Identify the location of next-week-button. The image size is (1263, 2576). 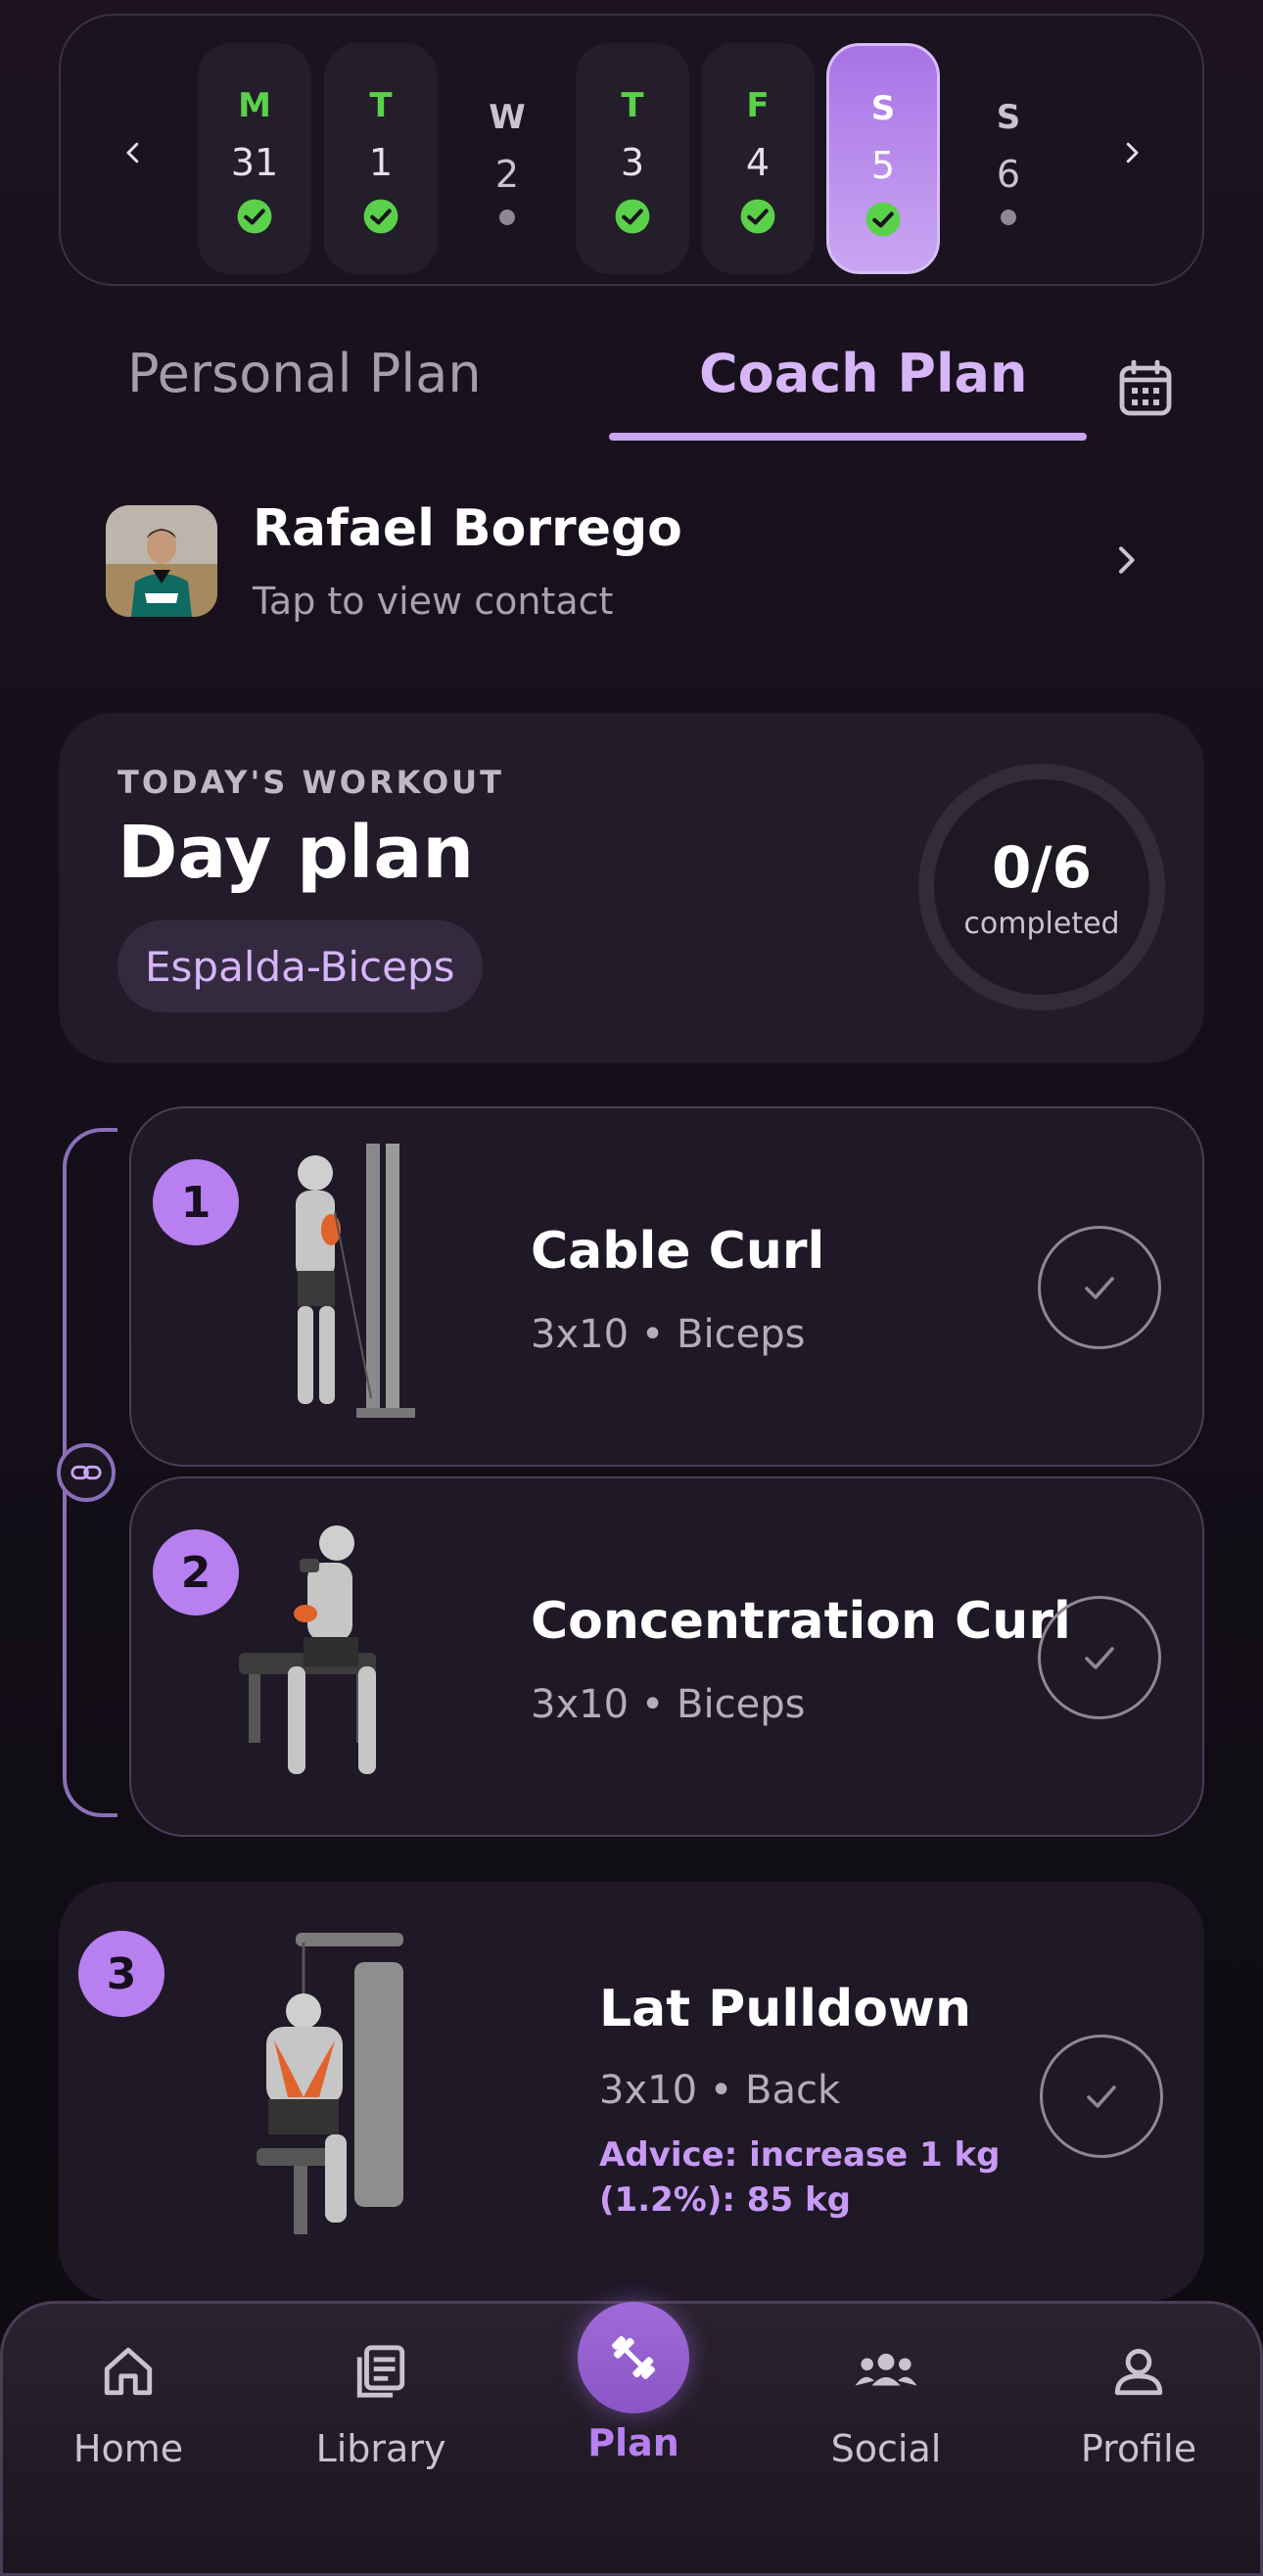
(1132, 153).